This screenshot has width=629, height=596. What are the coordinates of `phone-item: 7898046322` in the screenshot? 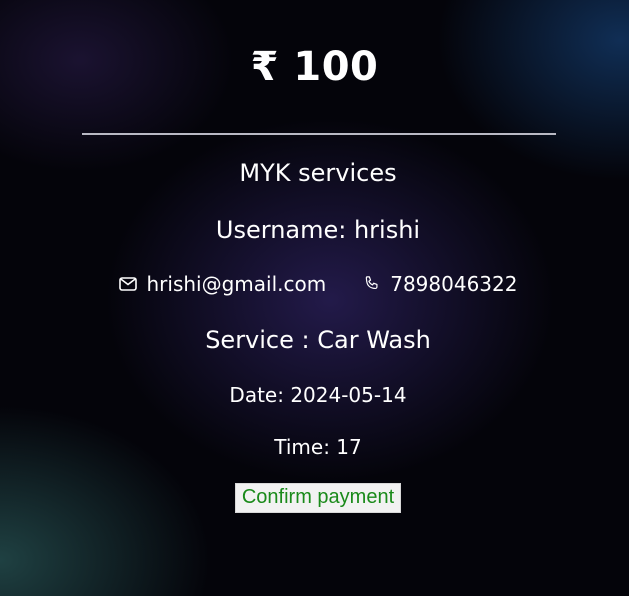 It's located at (439, 284).